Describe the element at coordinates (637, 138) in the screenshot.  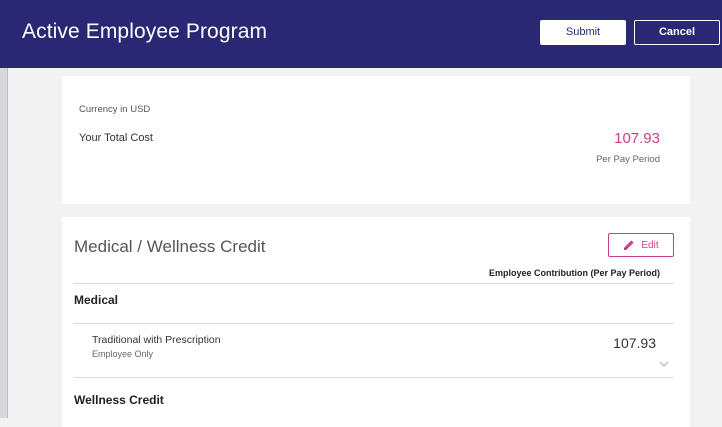
I see `total-cost-value: 107.93` at that location.